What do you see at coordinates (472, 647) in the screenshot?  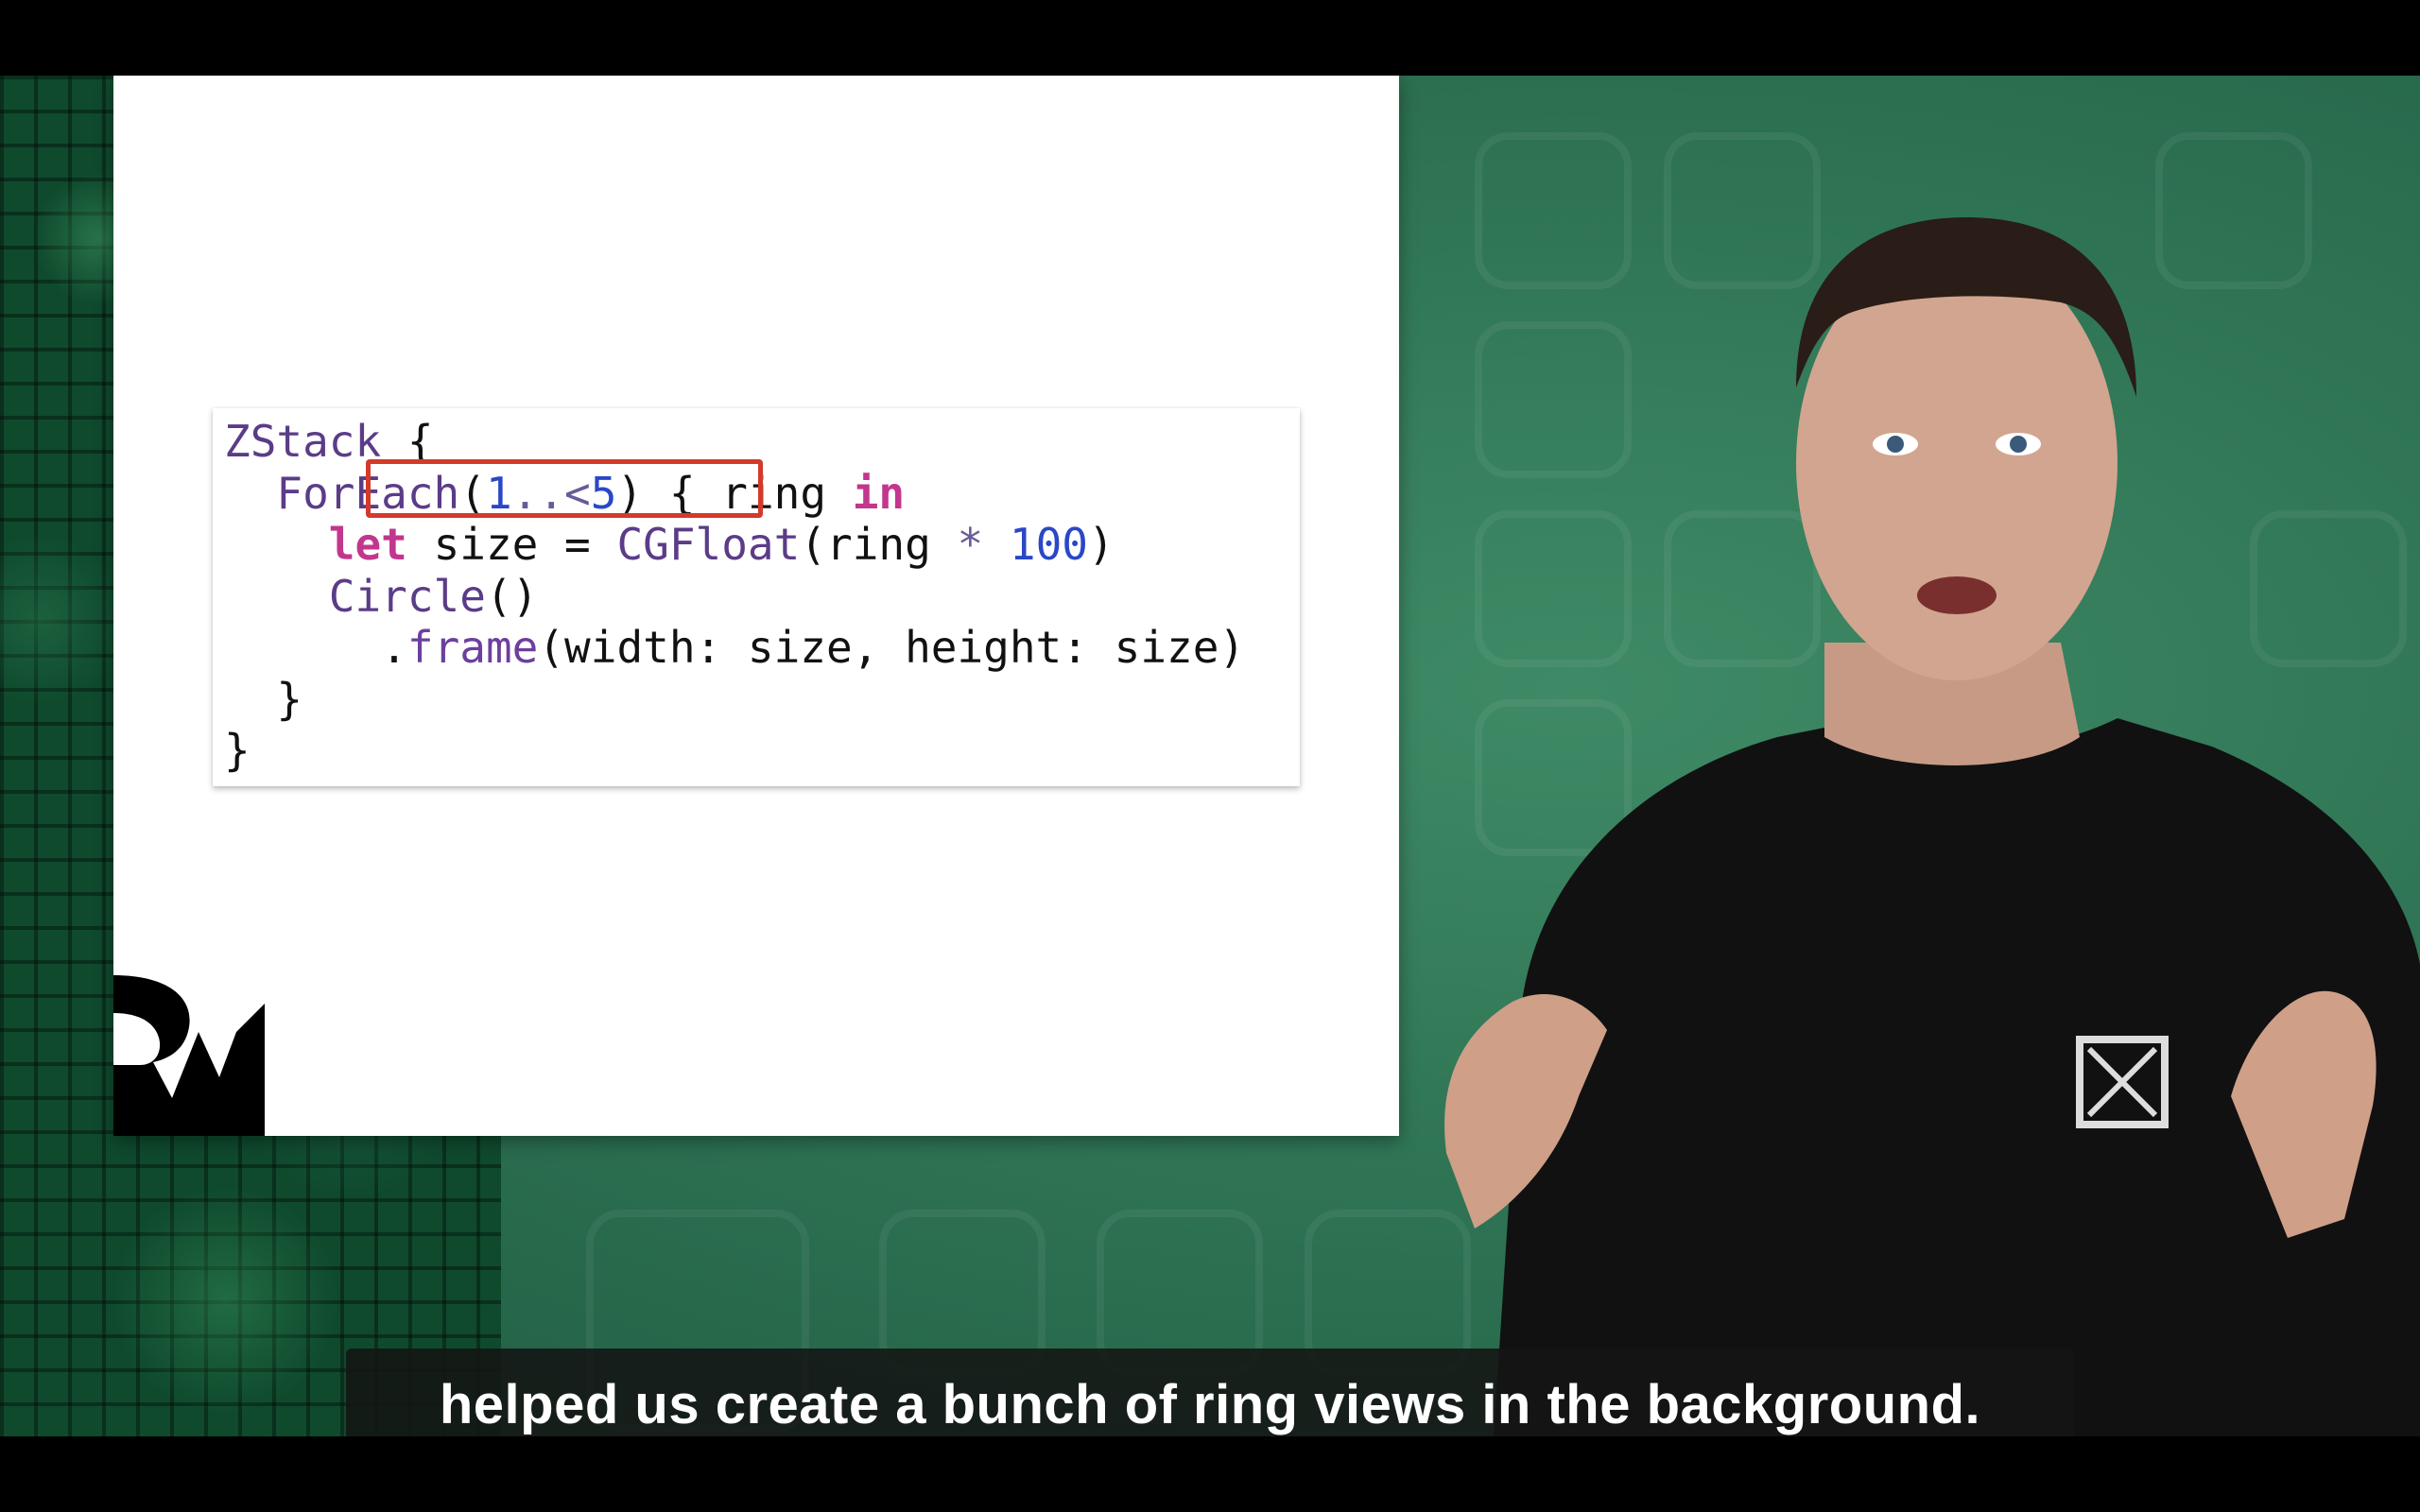 I see `code-token: frame` at bounding box center [472, 647].